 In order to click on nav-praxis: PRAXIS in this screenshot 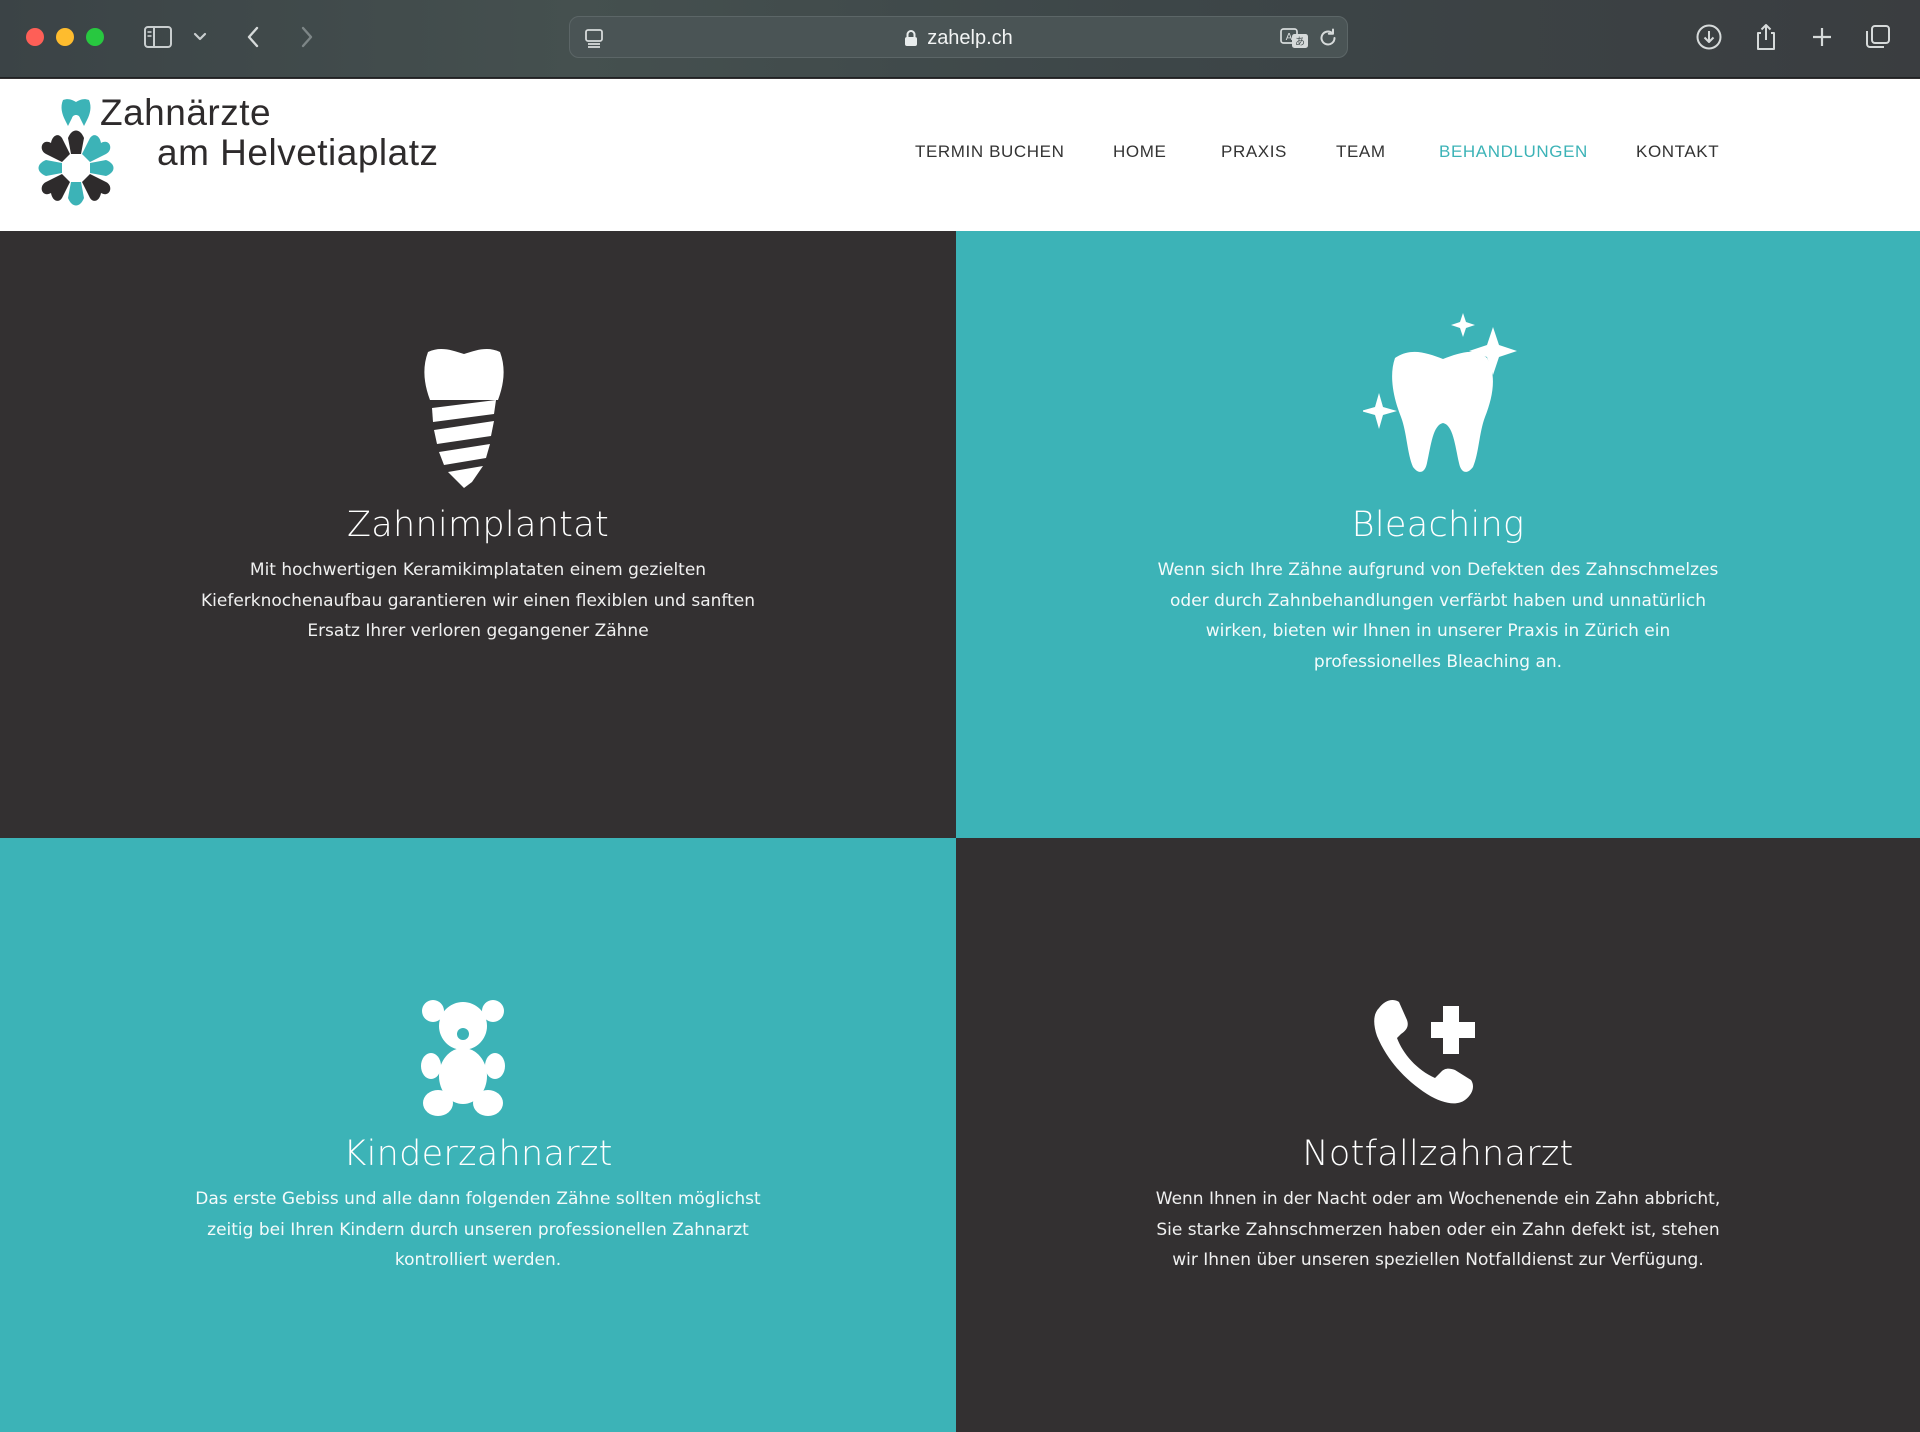, I will do `click(1254, 152)`.